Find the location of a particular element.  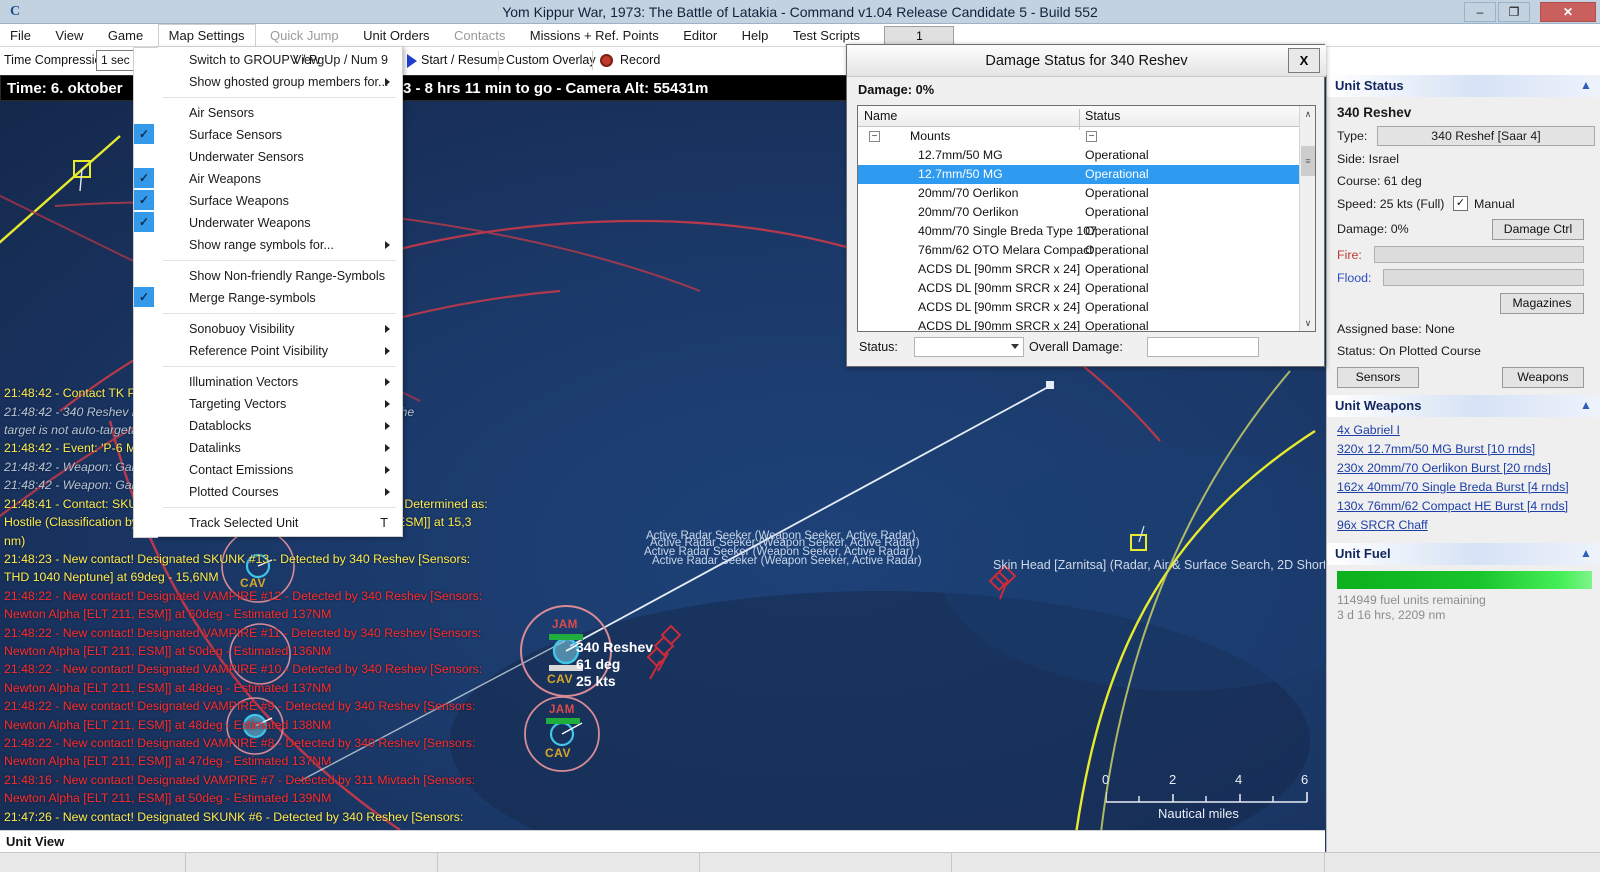

menu-item-air-sensors: Air Sensors is located at coordinates (279, 113).